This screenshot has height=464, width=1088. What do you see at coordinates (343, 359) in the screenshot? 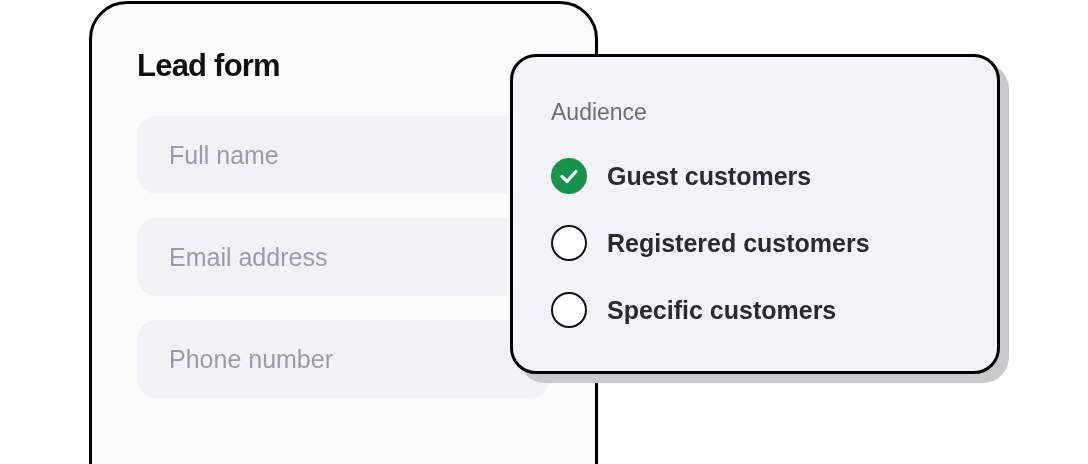
I see `input-field: Phone number` at bounding box center [343, 359].